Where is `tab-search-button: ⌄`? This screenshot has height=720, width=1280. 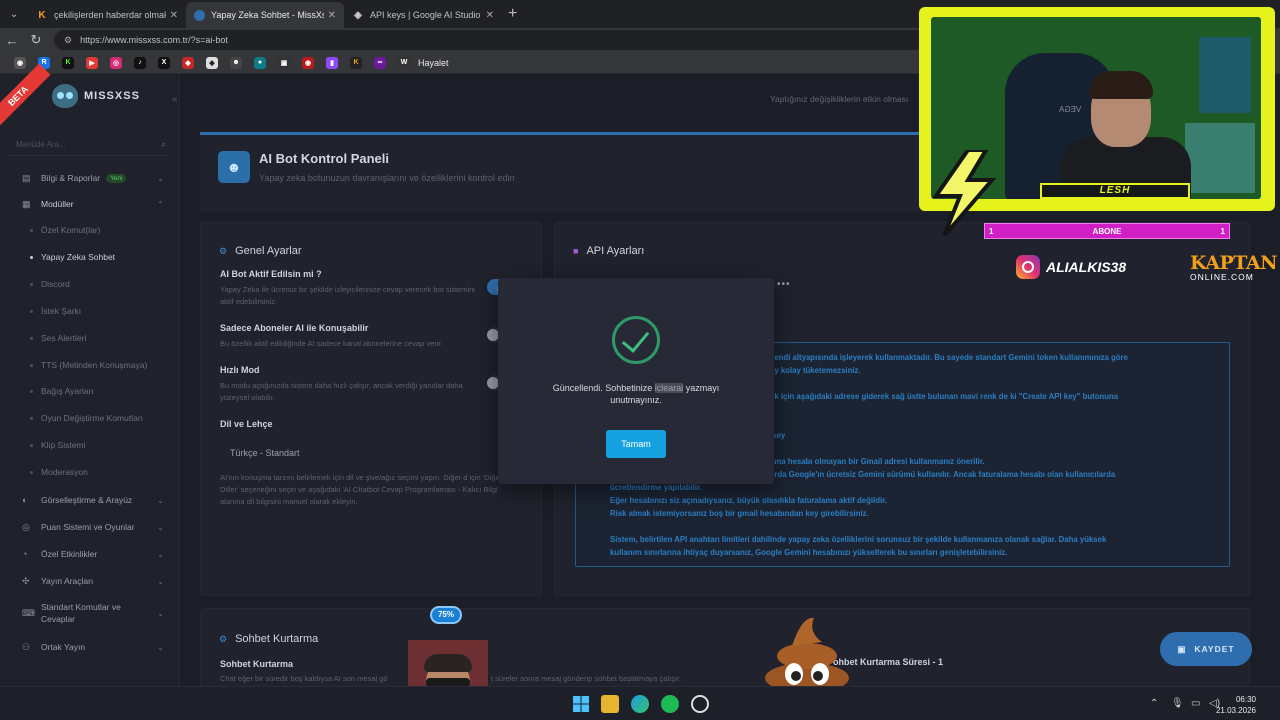 tab-search-button: ⌄ is located at coordinates (14, 14).